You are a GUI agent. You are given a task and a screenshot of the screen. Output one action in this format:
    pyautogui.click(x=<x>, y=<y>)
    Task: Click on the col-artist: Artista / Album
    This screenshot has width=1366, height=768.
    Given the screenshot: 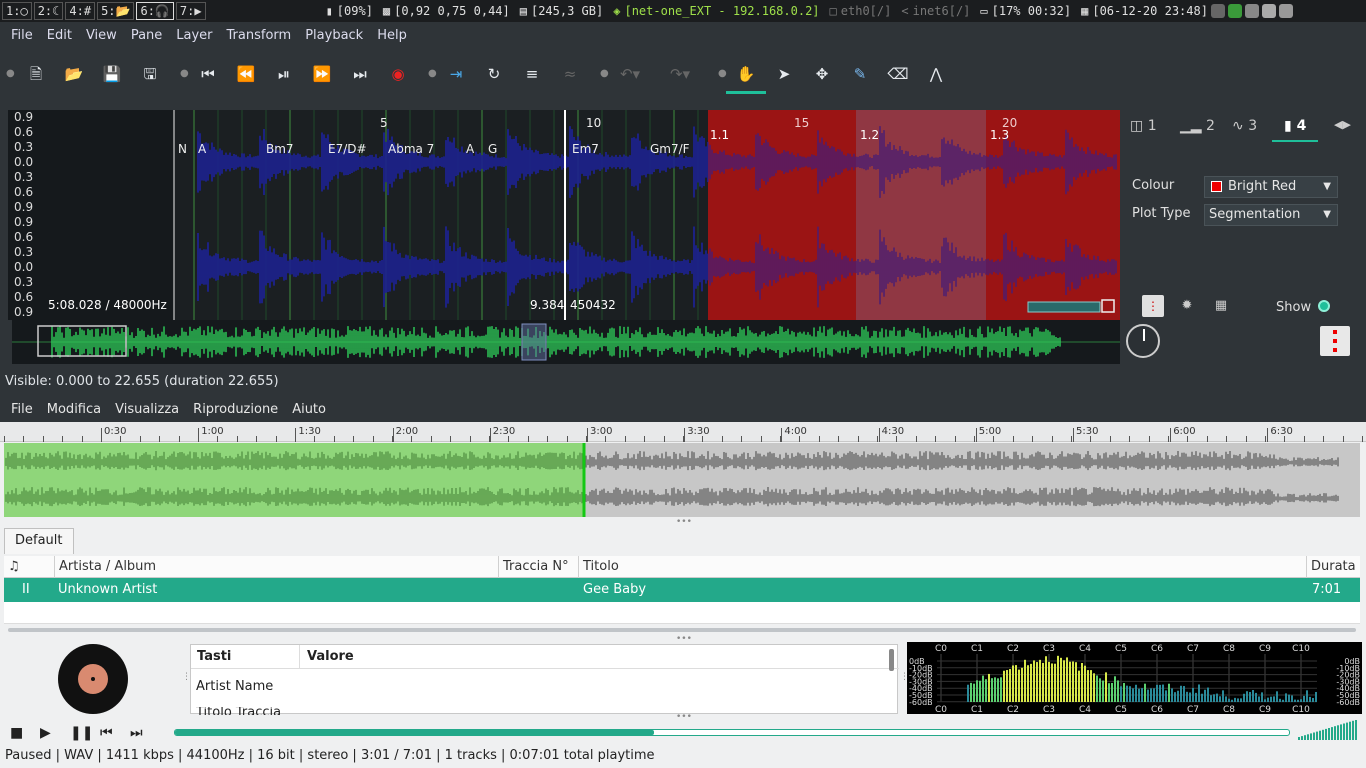 What is the action you would take?
    pyautogui.click(x=276, y=567)
    